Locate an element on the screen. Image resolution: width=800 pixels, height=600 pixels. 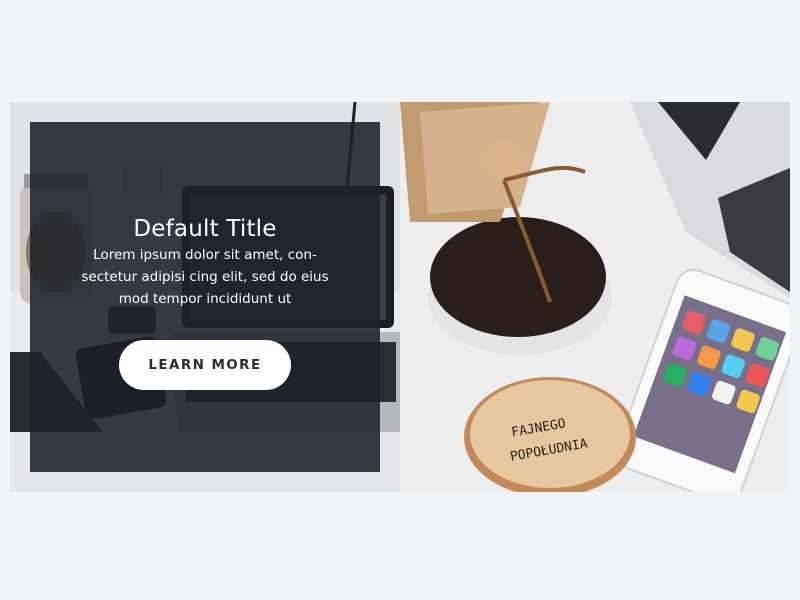
hero-title: Default Title is located at coordinates (205, 229).